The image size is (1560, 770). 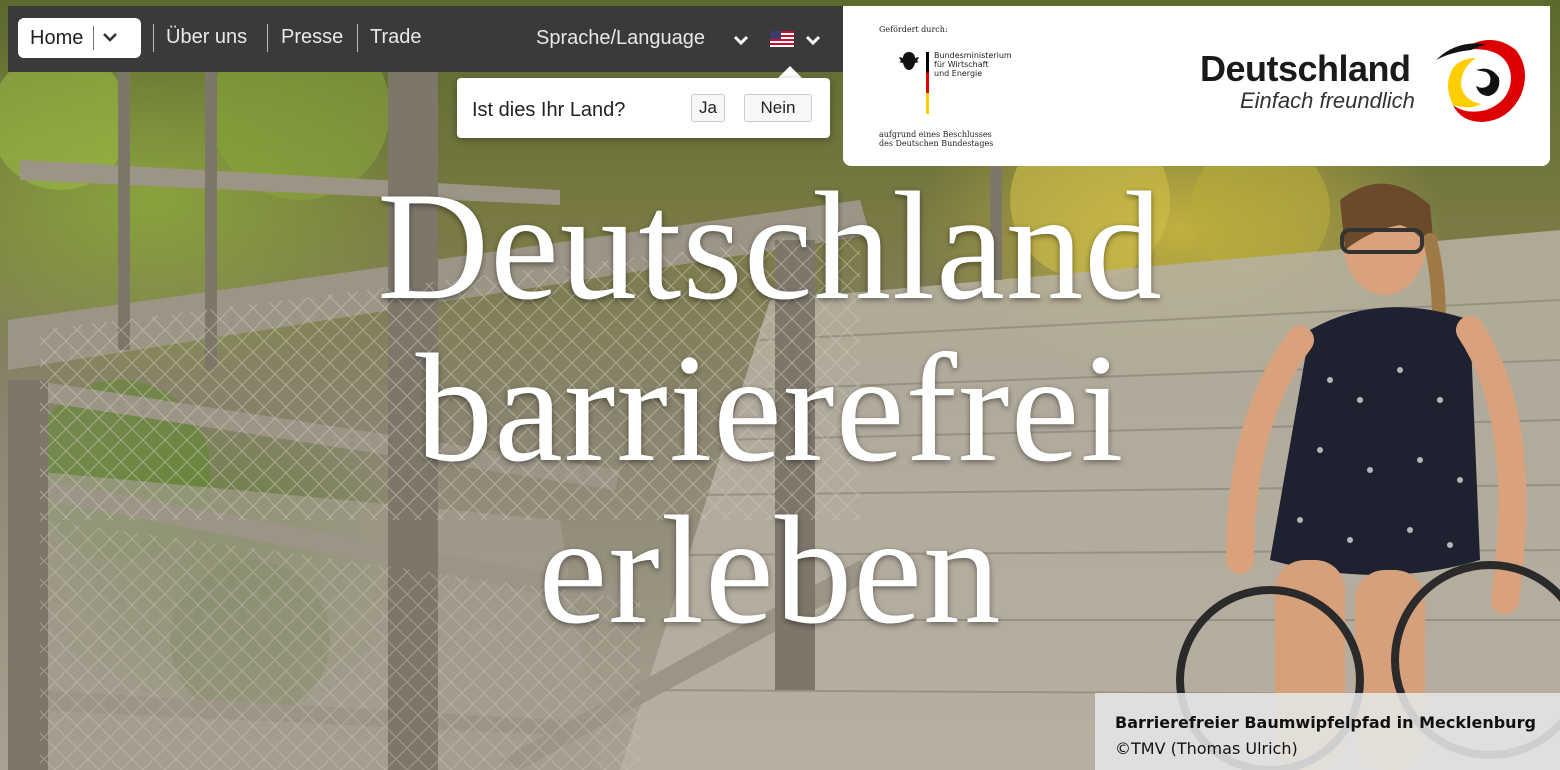 What do you see at coordinates (909, 61) in the screenshot?
I see `federal-eagle-icon` at bounding box center [909, 61].